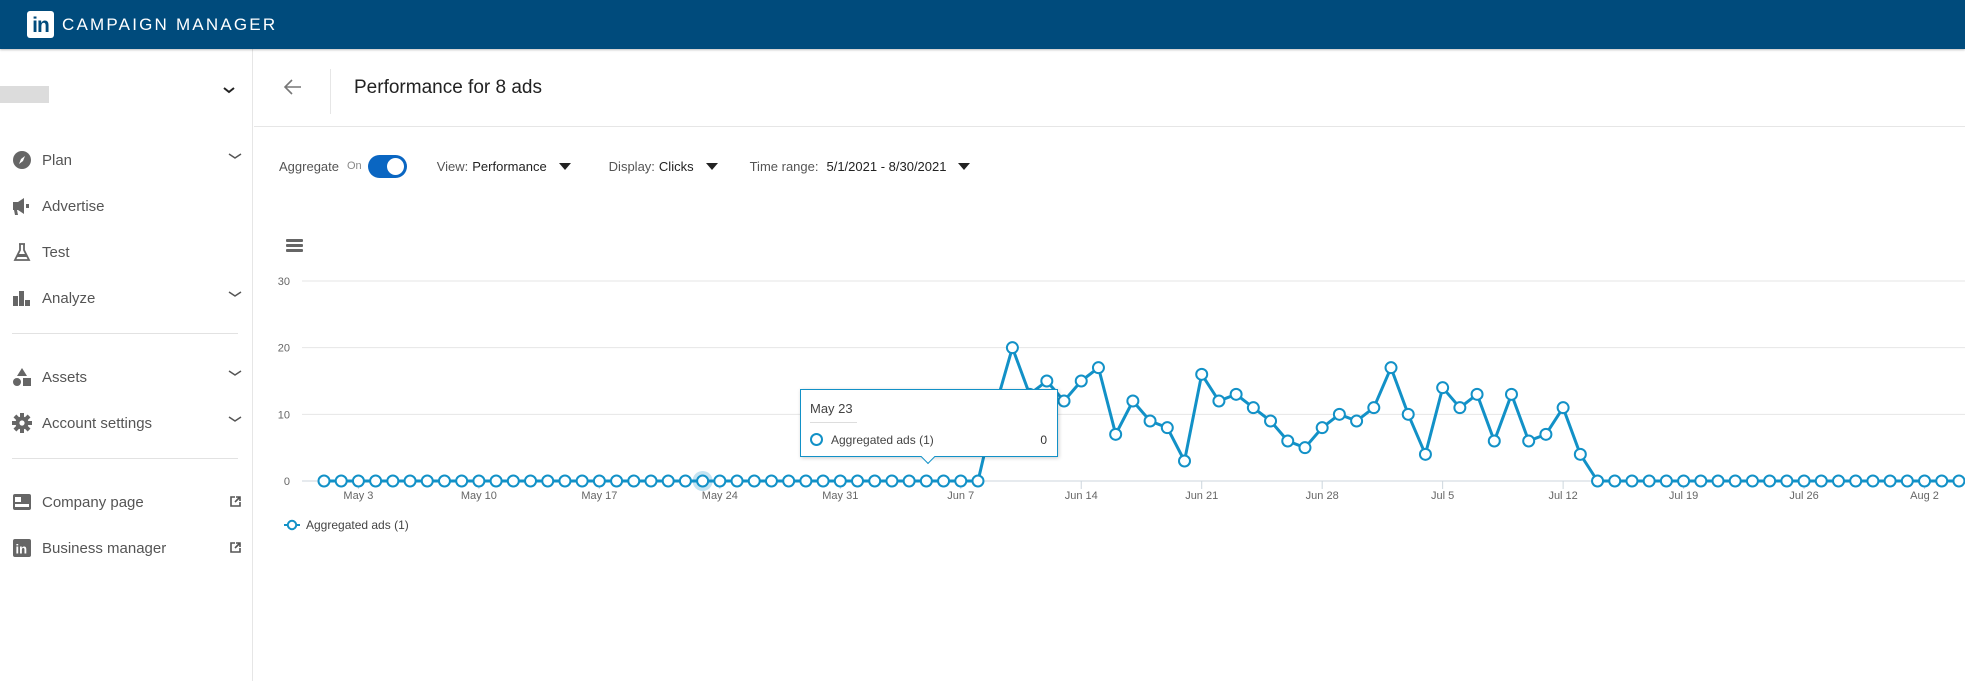 The height and width of the screenshot is (681, 1965). Describe the element at coordinates (127, 252) in the screenshot. I see `sidebar-item-test: Test` at that location.